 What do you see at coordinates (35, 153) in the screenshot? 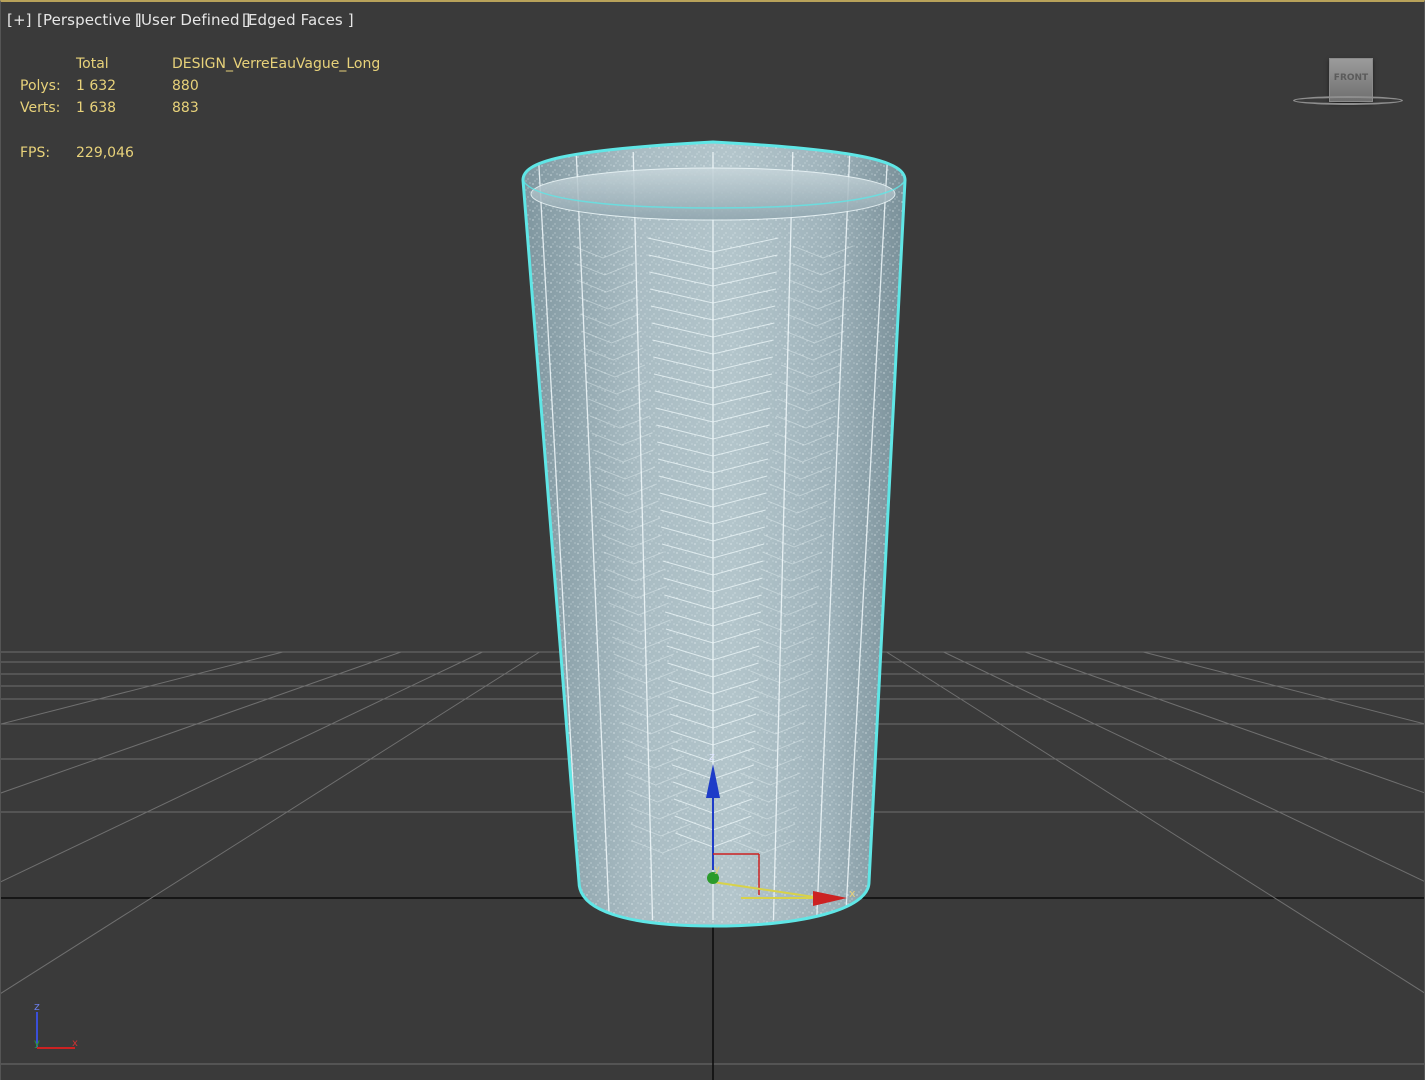
I see `stats-fps-label: FPS:` at bounding box center [35, 153].